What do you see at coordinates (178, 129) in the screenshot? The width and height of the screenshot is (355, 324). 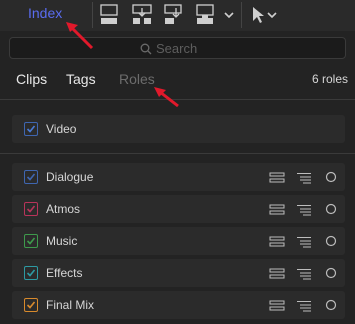 I see `role-row-video: Video` at bounding box center [178, 129].